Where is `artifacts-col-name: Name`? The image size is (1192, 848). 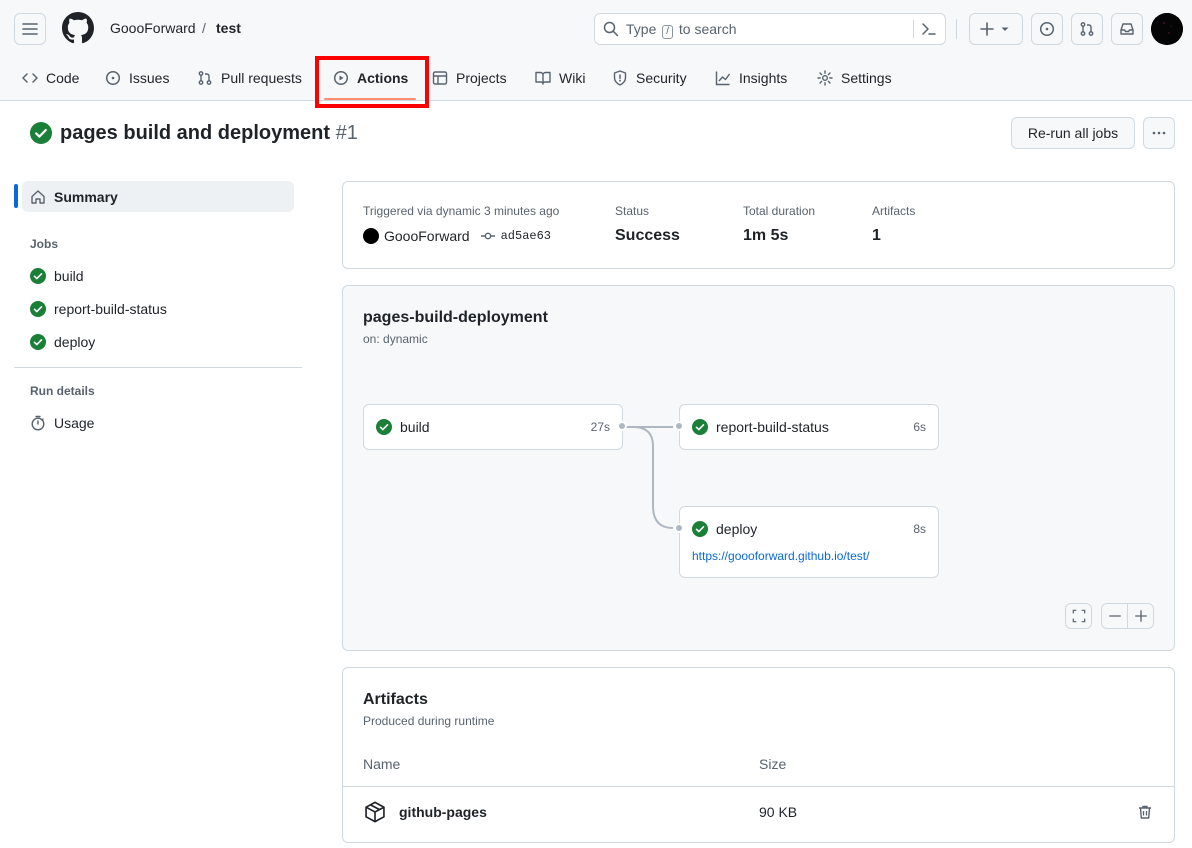 artifacts-col-name: Name is located at coordinates (382, 764).